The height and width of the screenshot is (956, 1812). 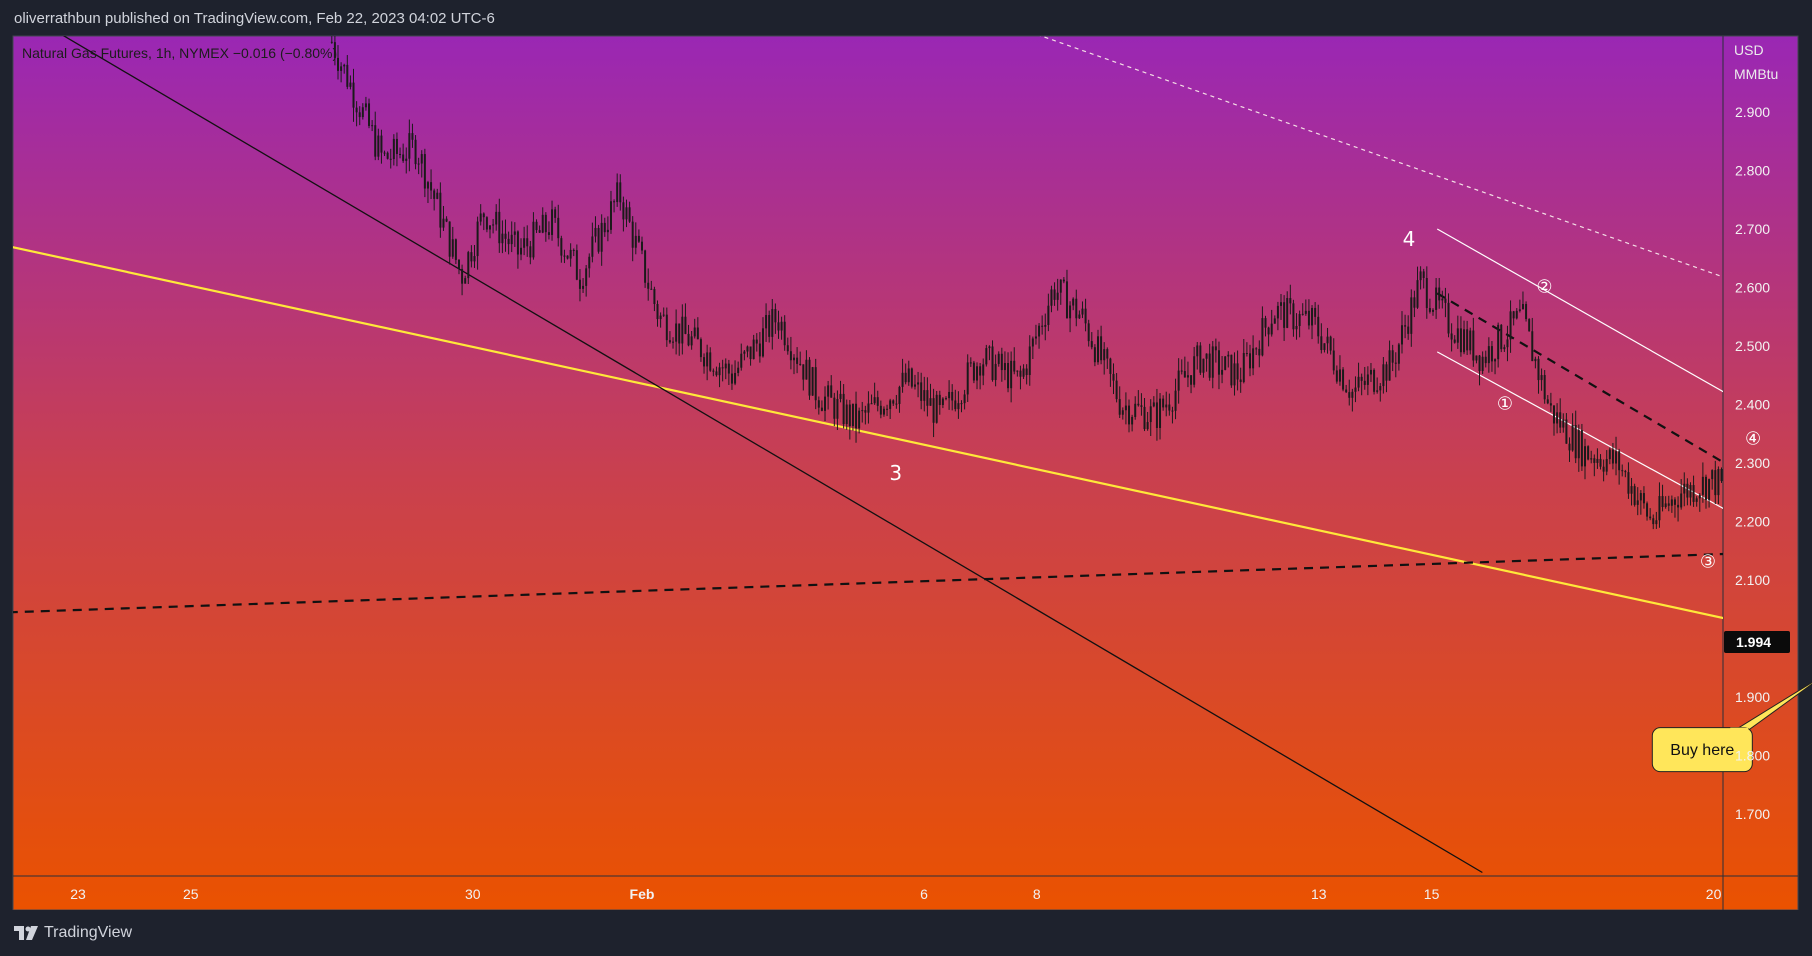 What do you see at coordinates (1319, 894) in the screenshot?
I see `time-tick-label: 13` at bounding box center [1319, 894].